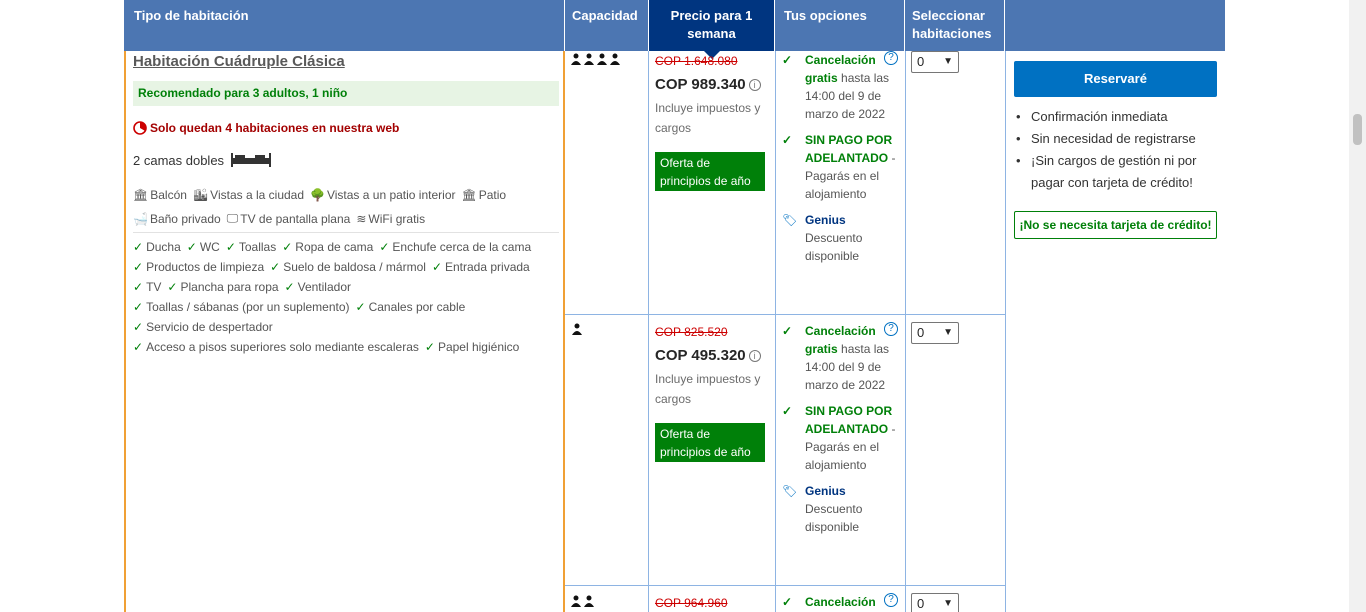 This screenshot has width=1366, height=612. I want to click on reserve-button: Reservaré, so click(1115, 79).